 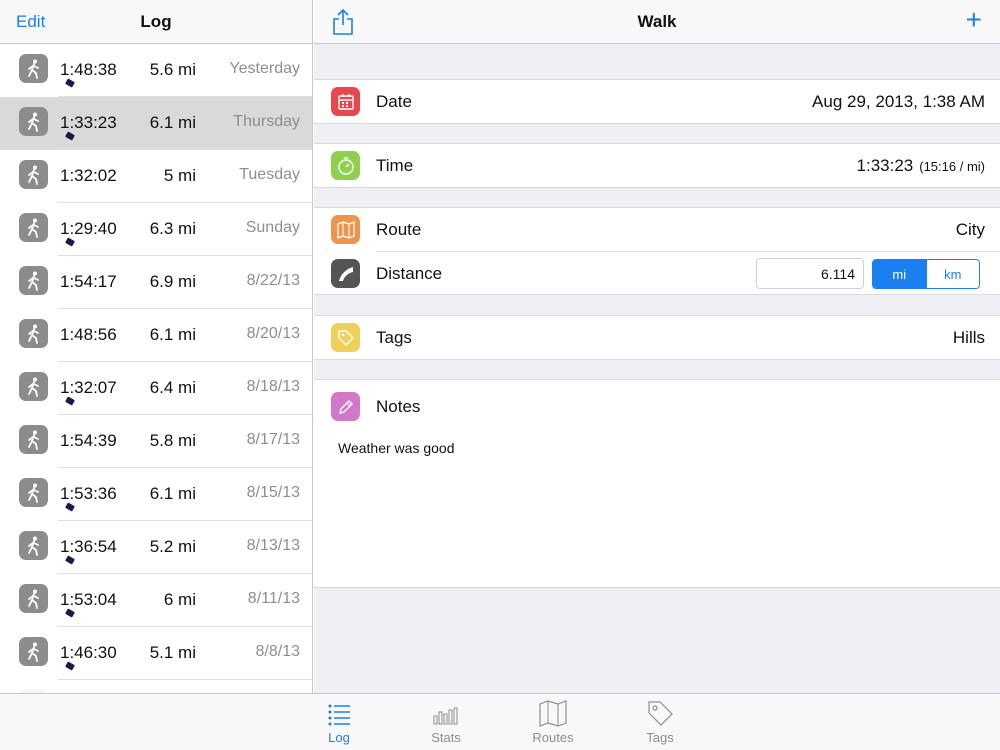 What do you see at coordinates (394, 337) in the screenshot?
I see `tags-label: Tags` at bounding box center [394, 337].